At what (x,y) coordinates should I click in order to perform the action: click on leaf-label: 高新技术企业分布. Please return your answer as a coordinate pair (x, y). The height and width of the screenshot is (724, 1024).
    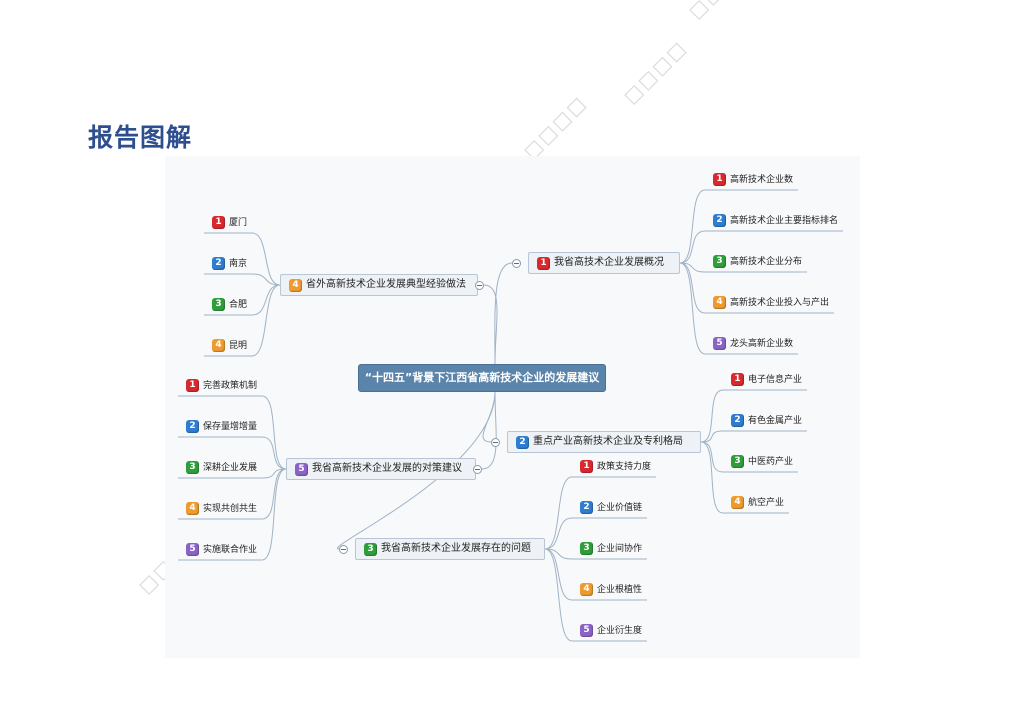
    Looking at the image, I should click on (766, 262).